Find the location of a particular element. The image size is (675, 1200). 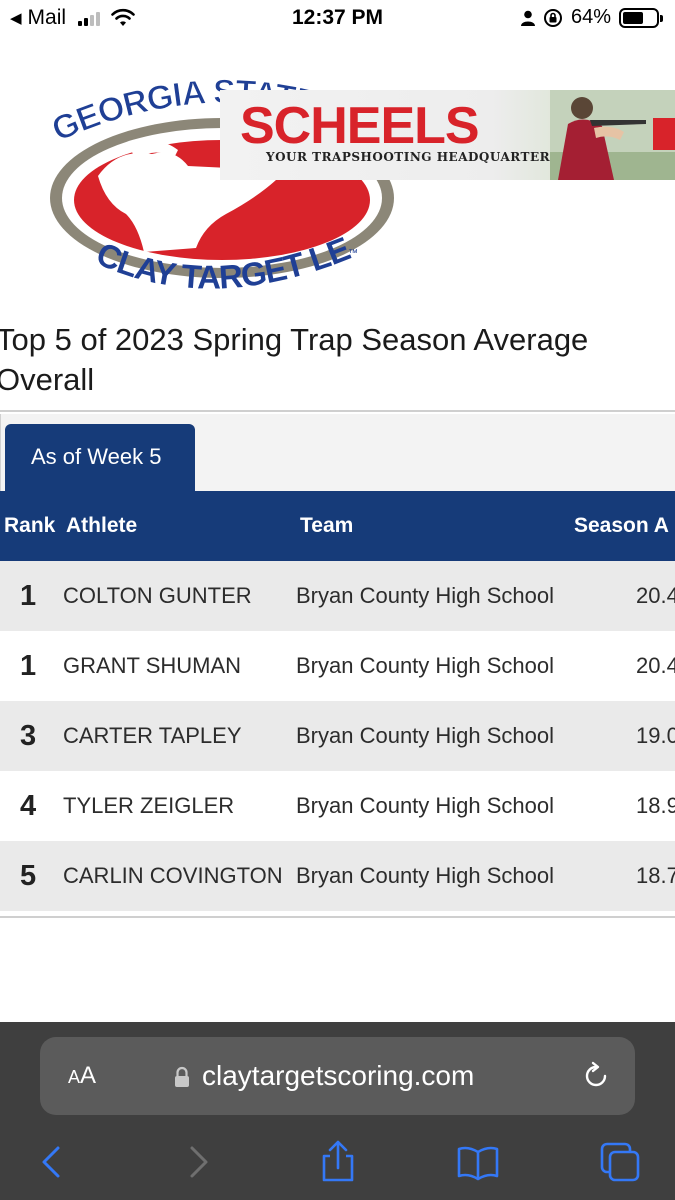

athlete-cell: CARTER TAPLEY is located at coordinates (152, 735).